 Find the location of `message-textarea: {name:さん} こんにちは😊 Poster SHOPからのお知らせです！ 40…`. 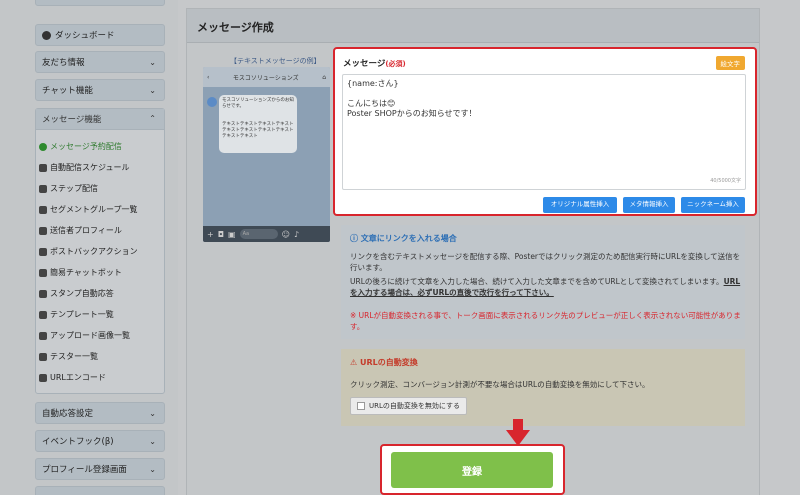

message-textarea: {name:さん} こんにちは😊 Poster SHOPからのお知らせです！ 40… is located at coordinates (544, 132).